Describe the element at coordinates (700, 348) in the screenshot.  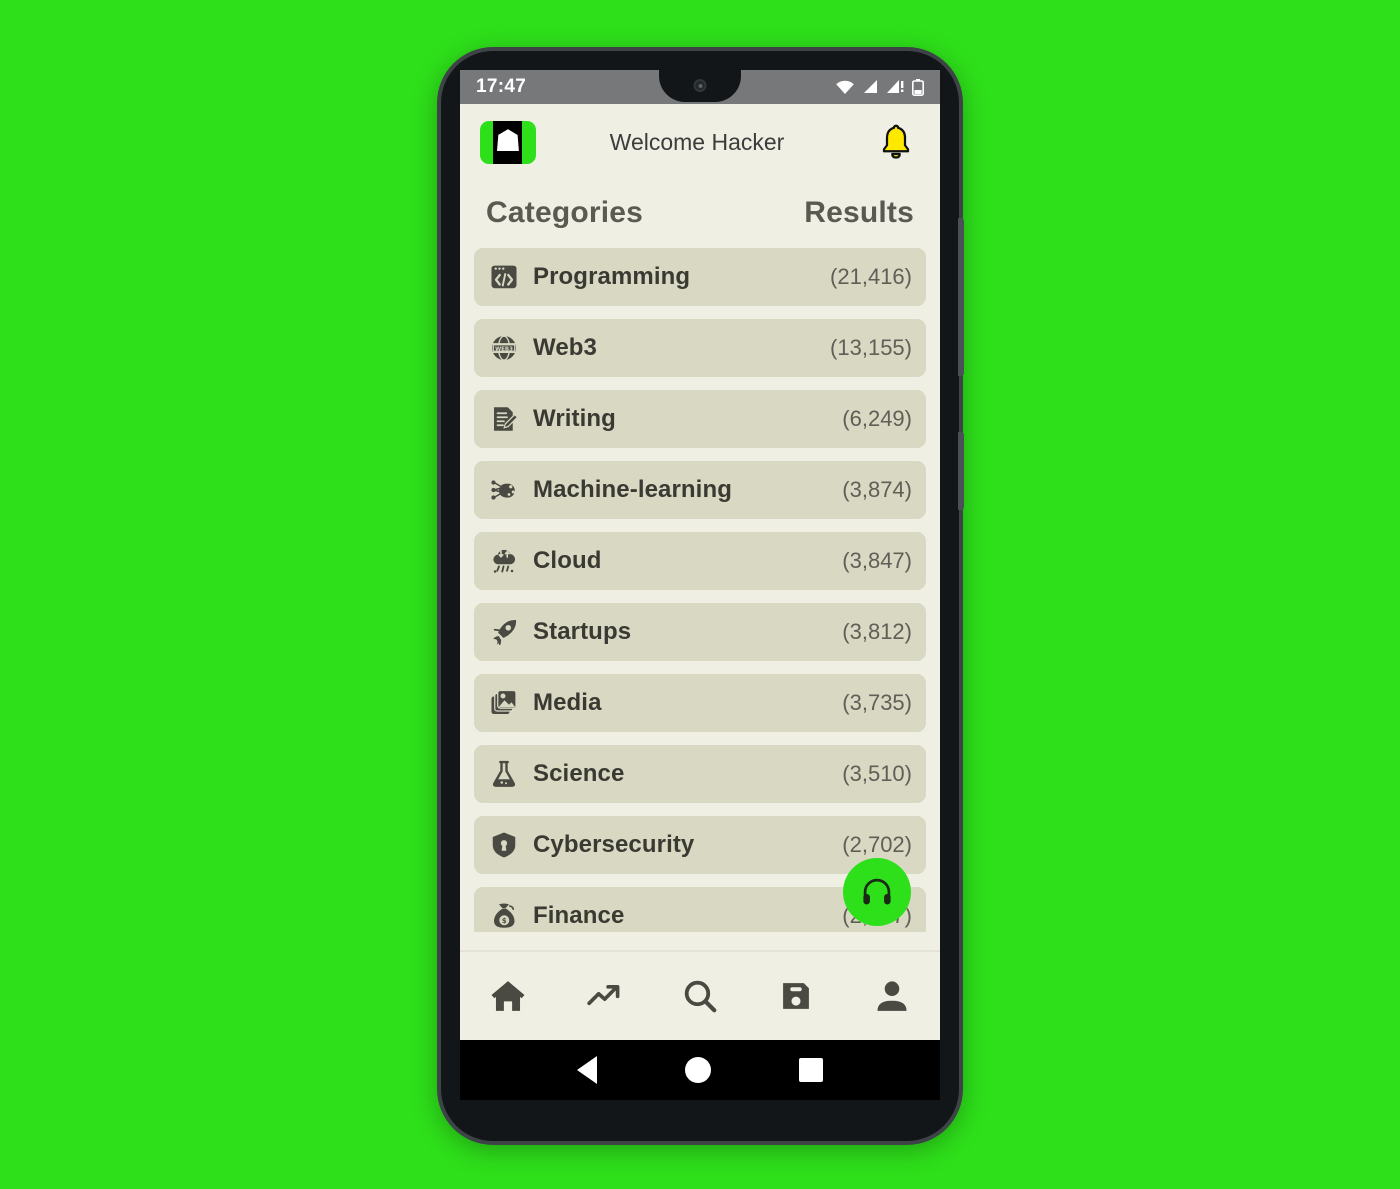
I see `category-row: WEB3 Web3 (13,155)` at that location.